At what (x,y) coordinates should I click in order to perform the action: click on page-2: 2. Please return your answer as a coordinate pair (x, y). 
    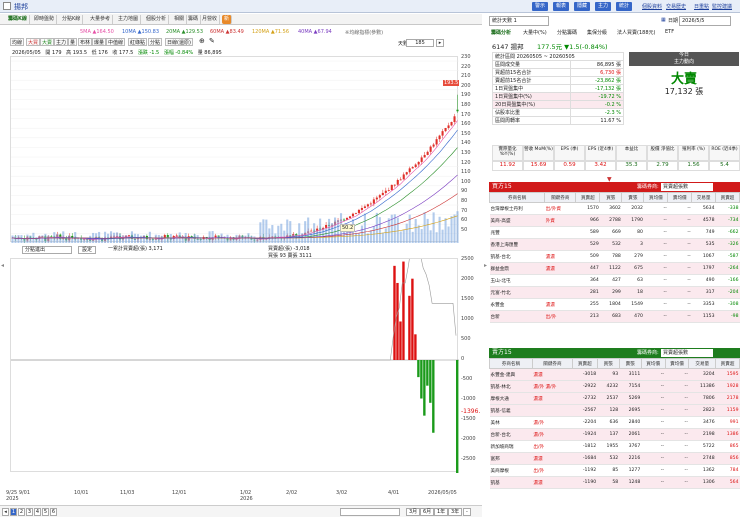
    Looking at the image, I should click on (21, 512).